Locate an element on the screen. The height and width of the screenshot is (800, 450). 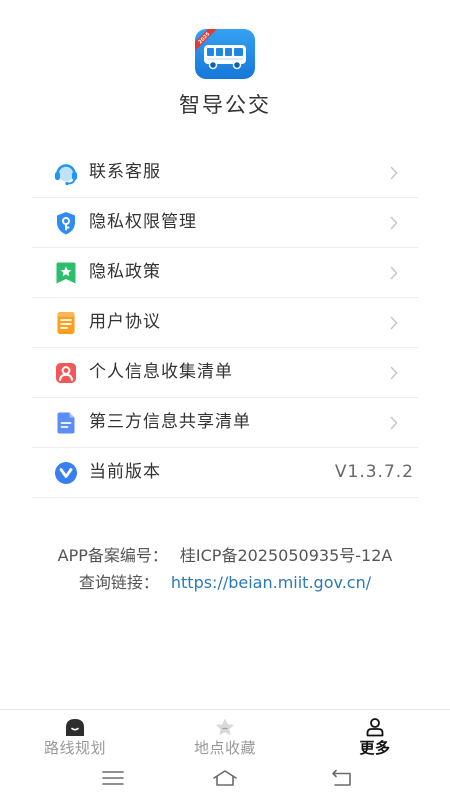
bus-logo-icon: 2025 is located at coordinates (225, 54).